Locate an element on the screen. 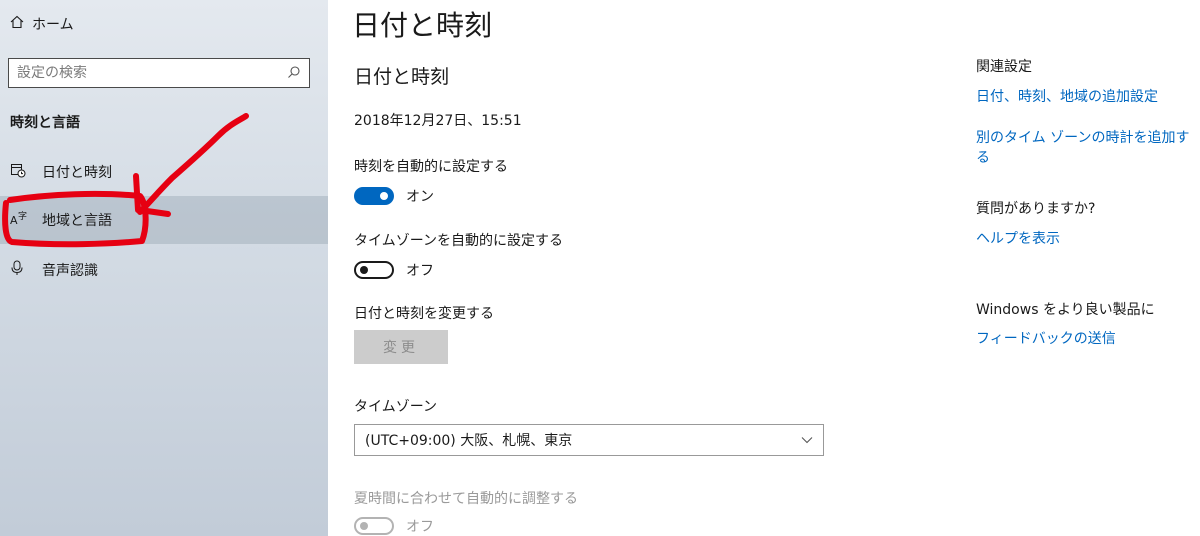 The width and height of the screenshot is (1200, 536). auto-timezone-row: オフ is located at coordinates (394, 270).